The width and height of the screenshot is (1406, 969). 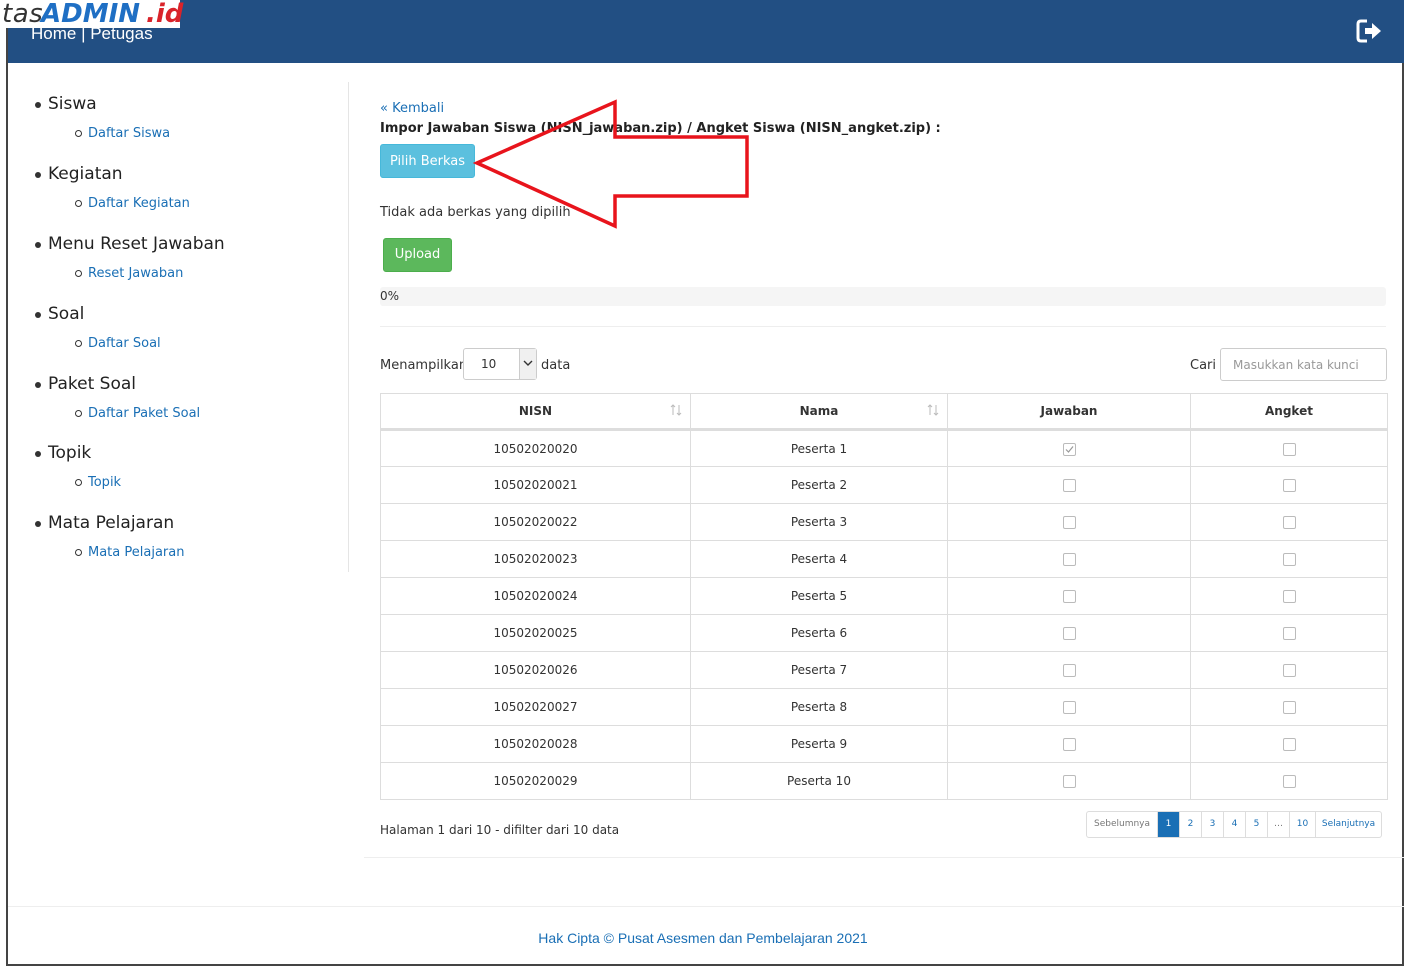 I want to click on sidebar-group-title: Soal, so click(x=66, y=314).